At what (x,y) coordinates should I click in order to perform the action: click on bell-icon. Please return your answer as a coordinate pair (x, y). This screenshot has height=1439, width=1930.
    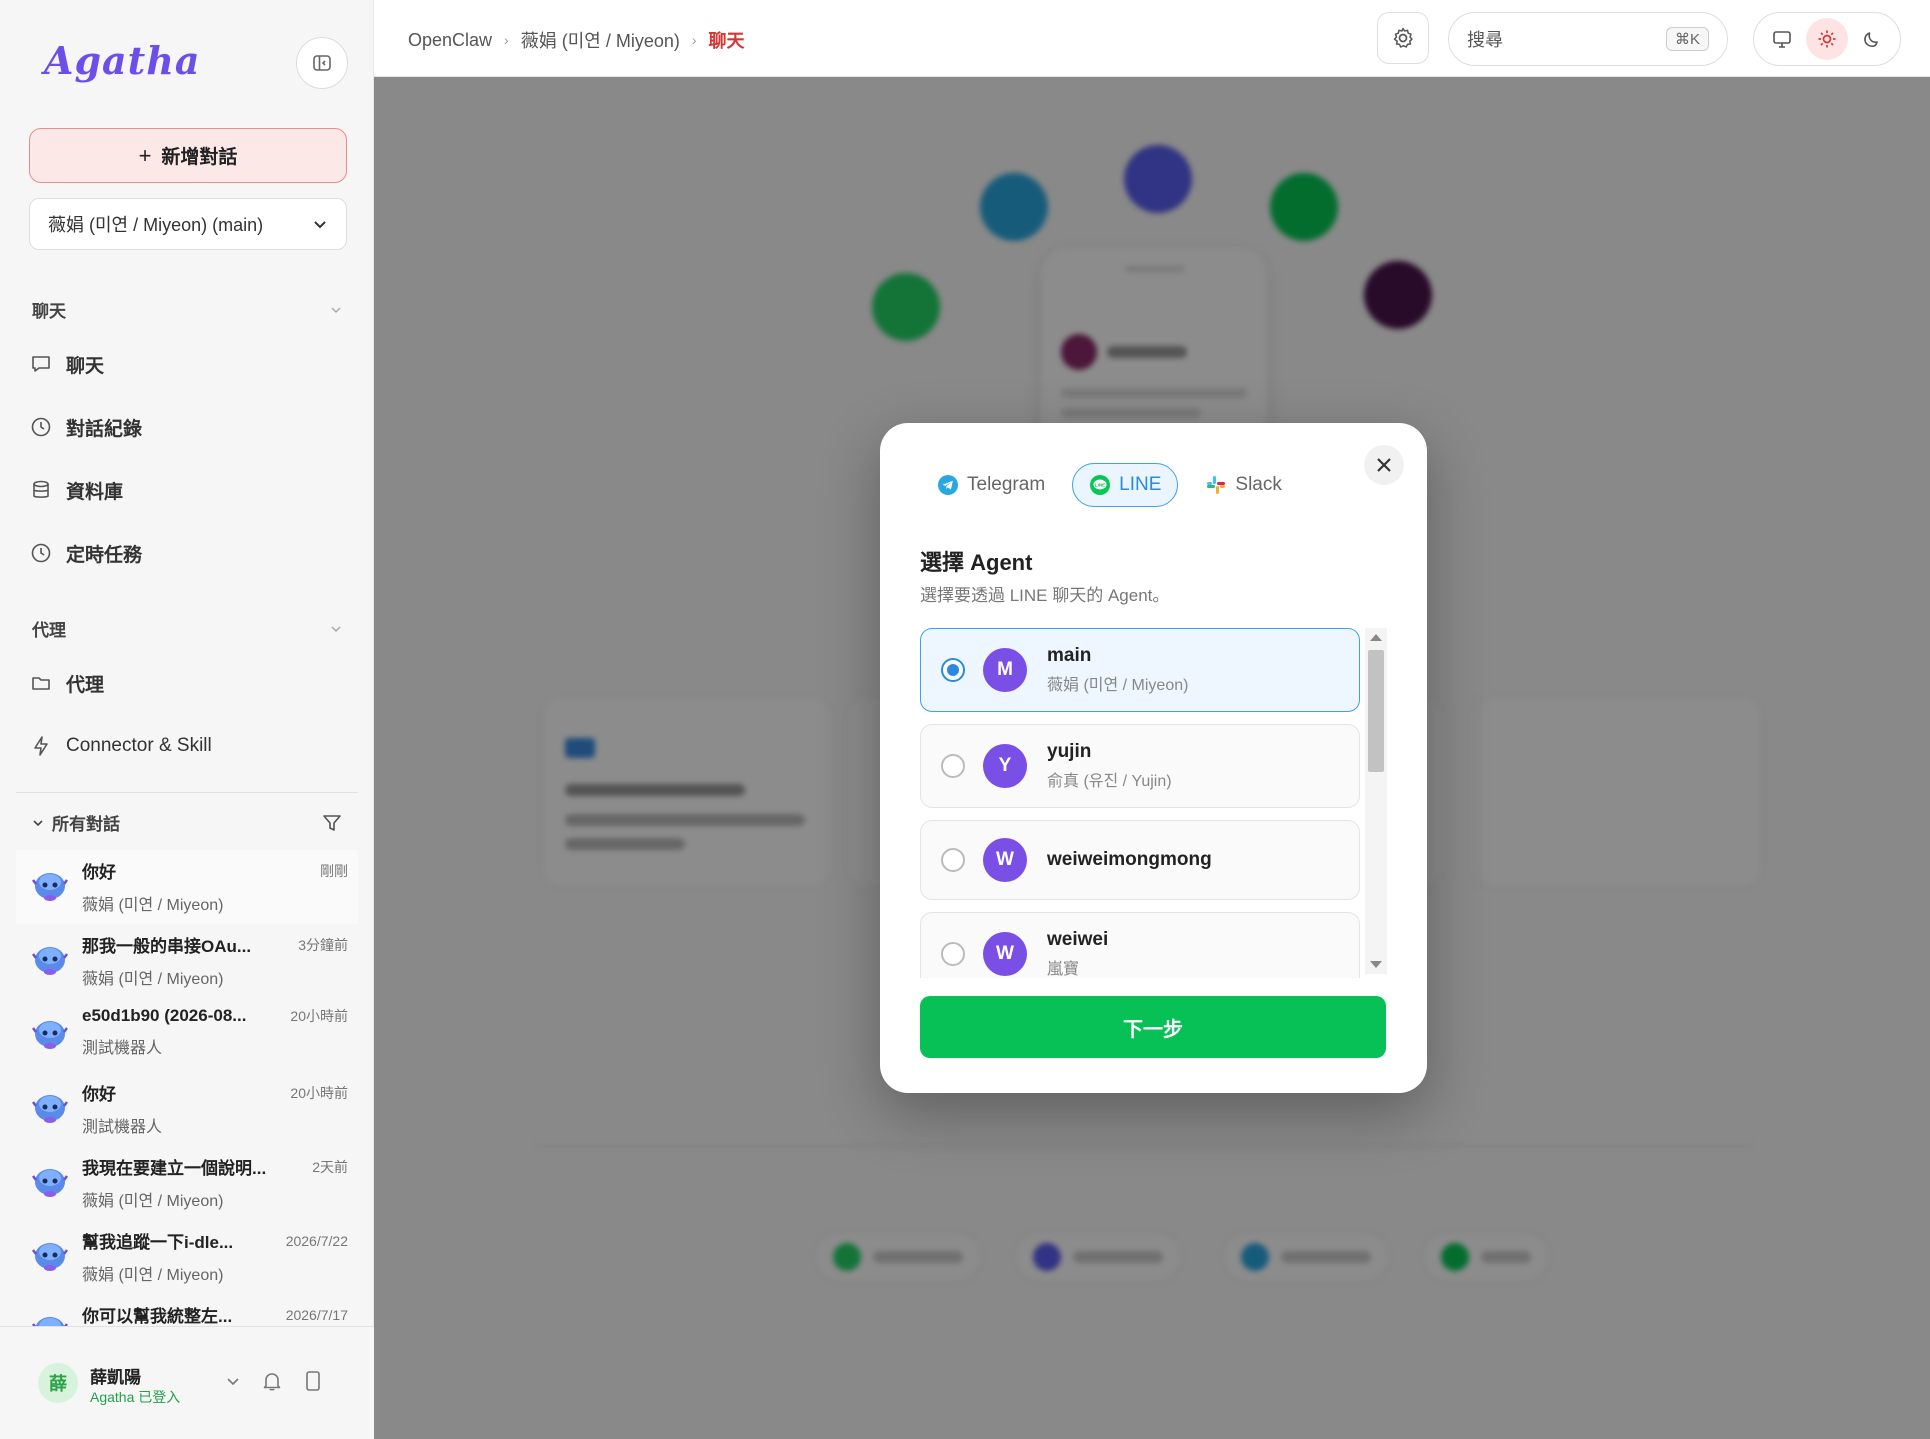
    Looking at the image, I should click on (272, 1381).